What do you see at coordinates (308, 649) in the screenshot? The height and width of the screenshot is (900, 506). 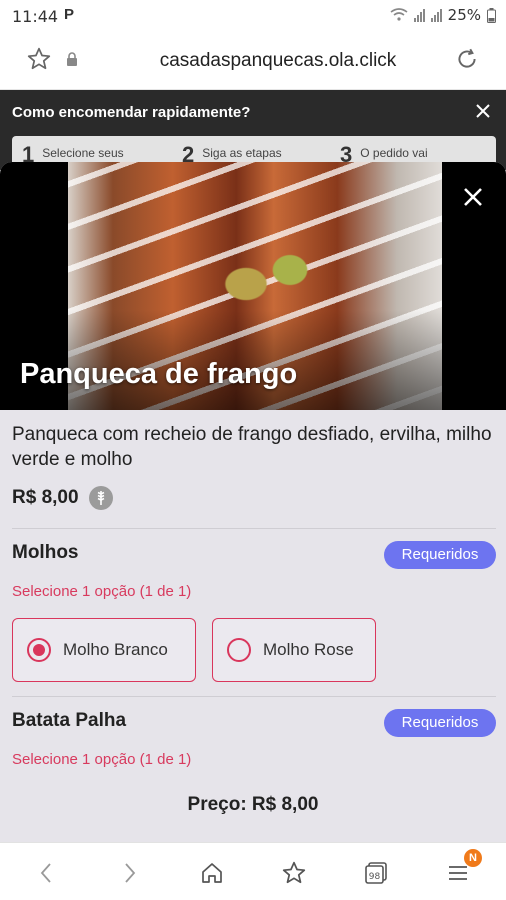 I see `option-label: Molho Rose` at bounding box center [308, 649].